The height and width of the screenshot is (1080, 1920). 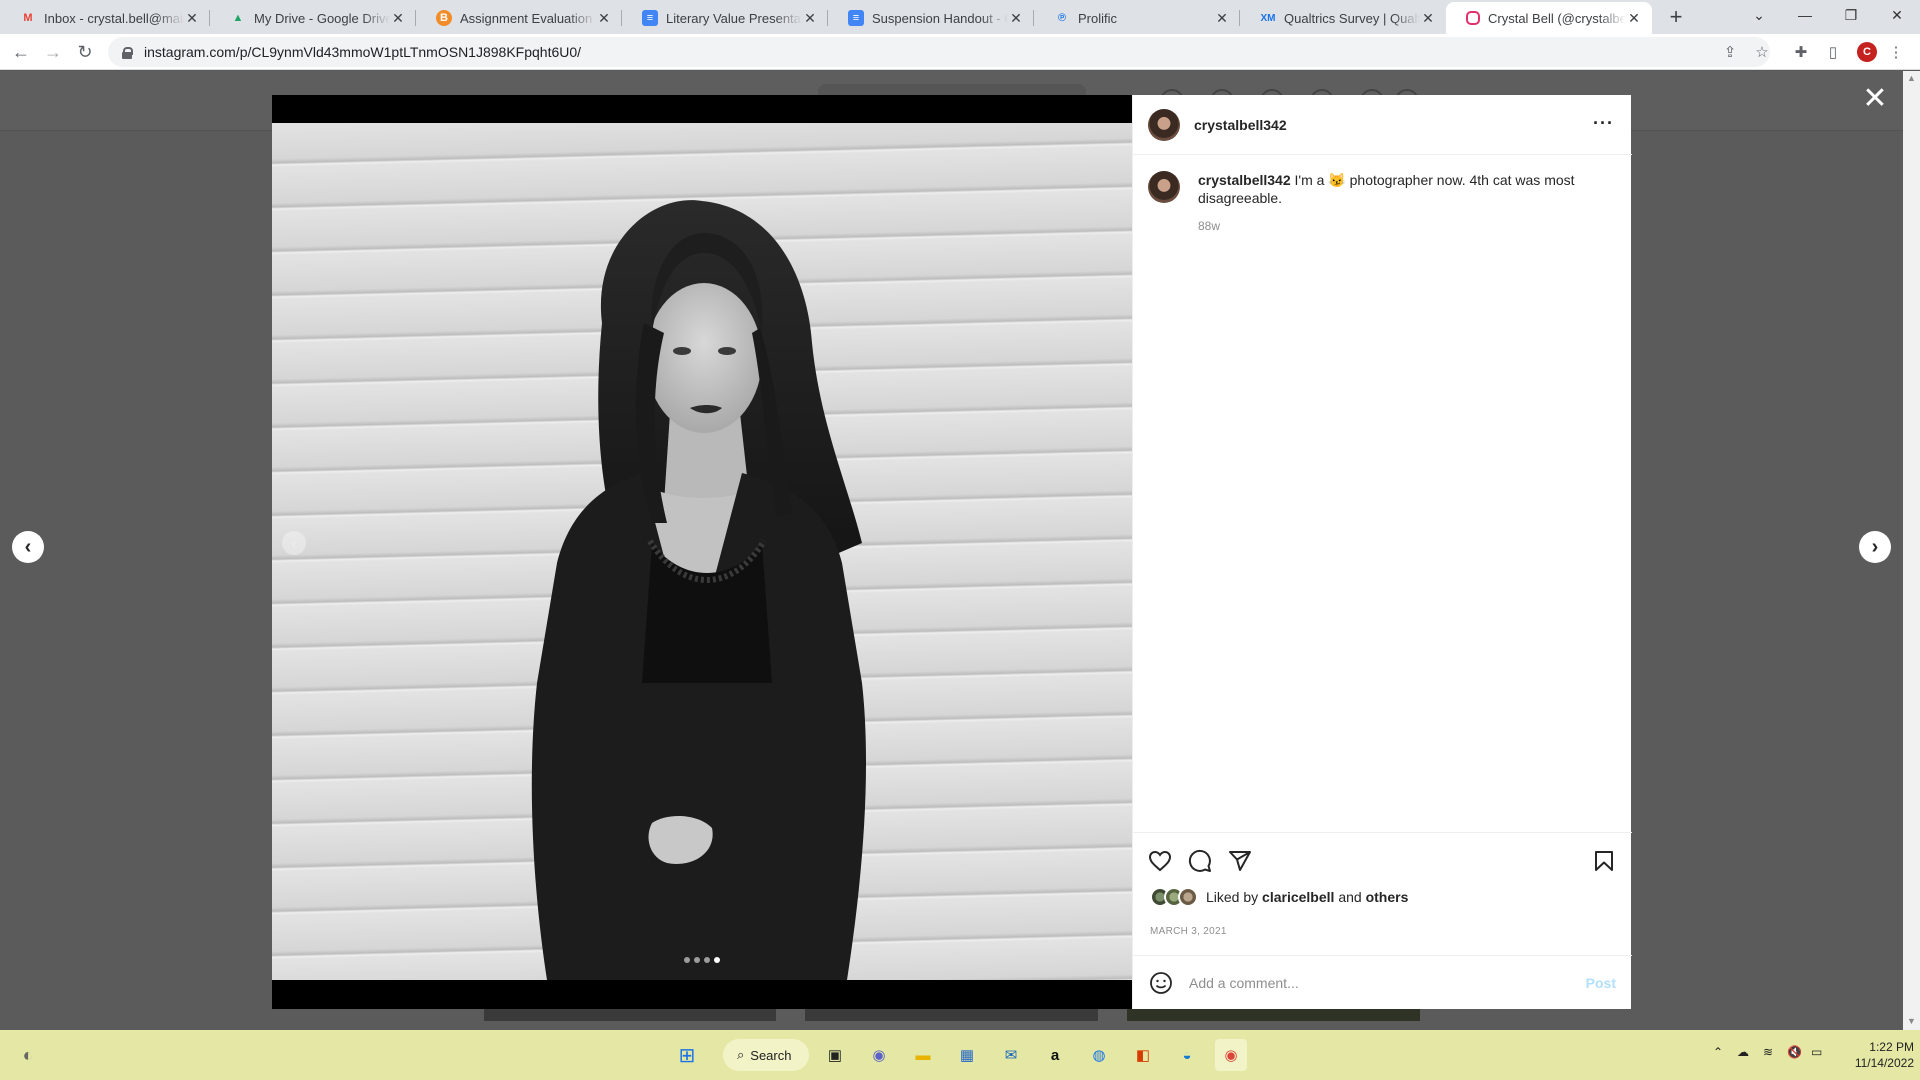 What do you see at coordinates (1805, 15) in the screenshot?
I see `minimize-button: —` at bounding box center [1805, 15].